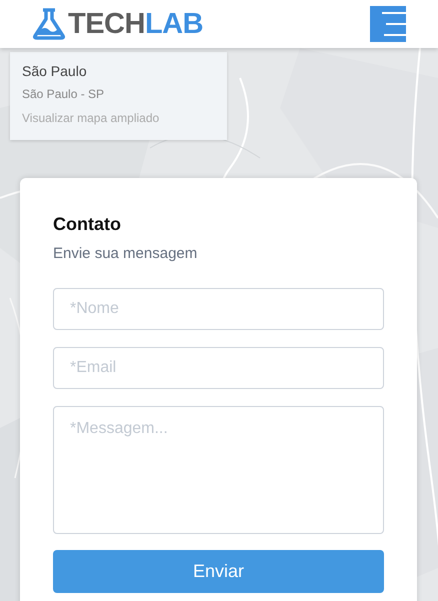 This screenshot has height=601, width=438. I want to click on form-title: Contato, so click(87, 224).